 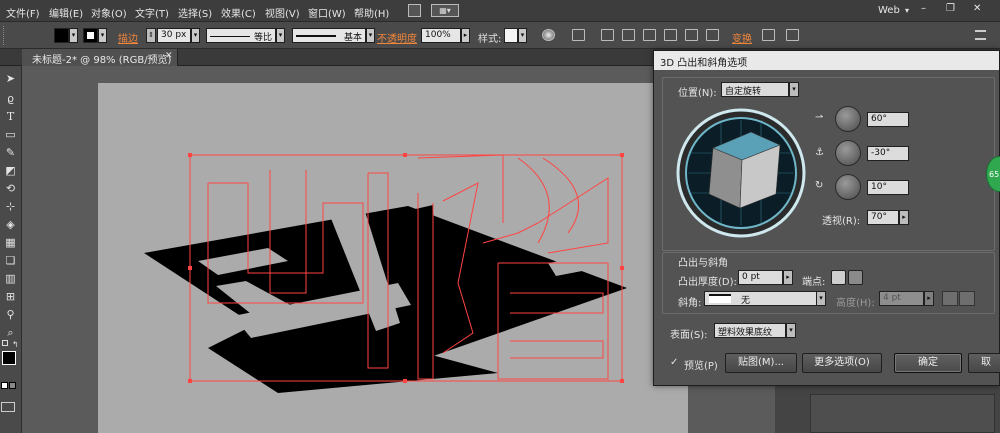 What do you see at coordinates (370, 35) in the screenshot?
I see `brush-dropdown: ▾` at bounding box center [370, 35].